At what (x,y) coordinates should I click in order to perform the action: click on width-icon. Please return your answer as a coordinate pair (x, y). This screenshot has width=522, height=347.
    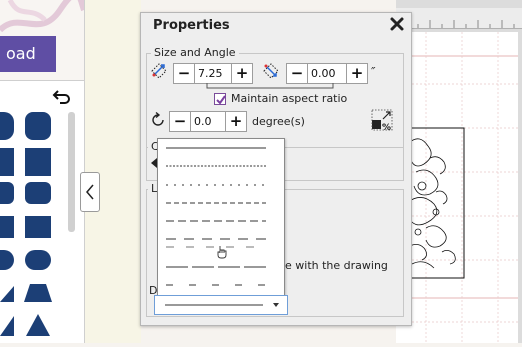
    Looking at the image, I should click on (159, 71).